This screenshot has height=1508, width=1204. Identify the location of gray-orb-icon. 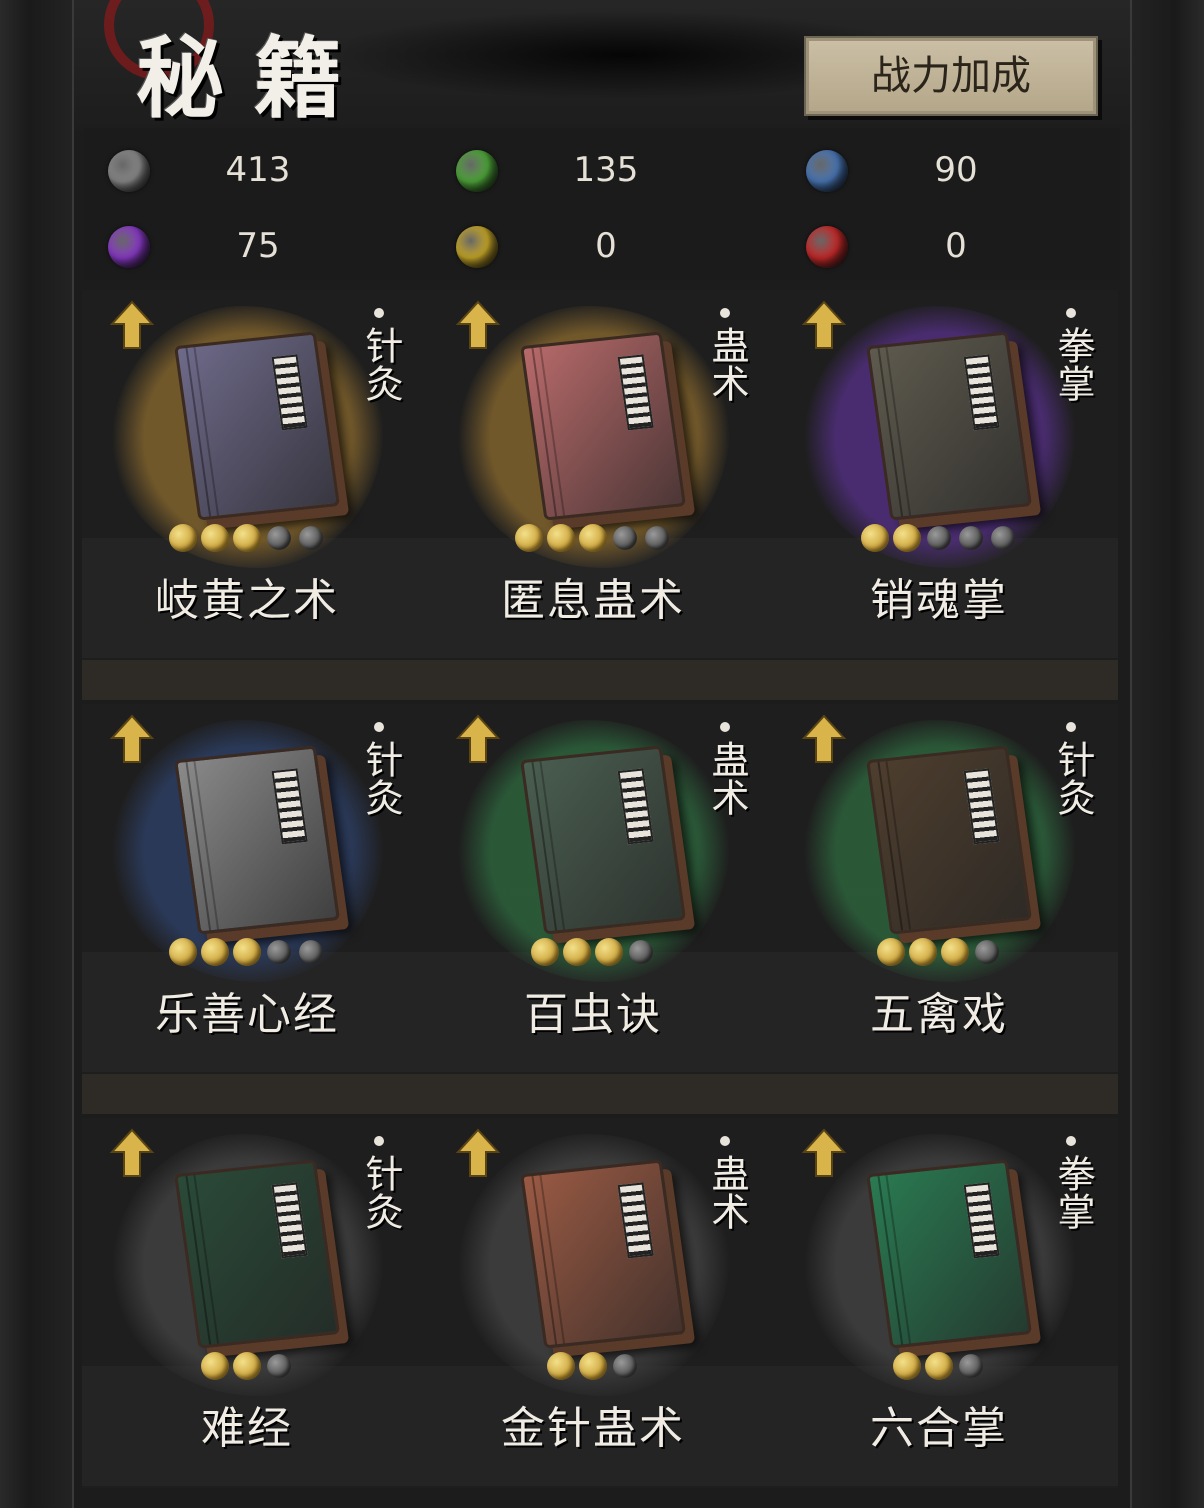
(129, 171).